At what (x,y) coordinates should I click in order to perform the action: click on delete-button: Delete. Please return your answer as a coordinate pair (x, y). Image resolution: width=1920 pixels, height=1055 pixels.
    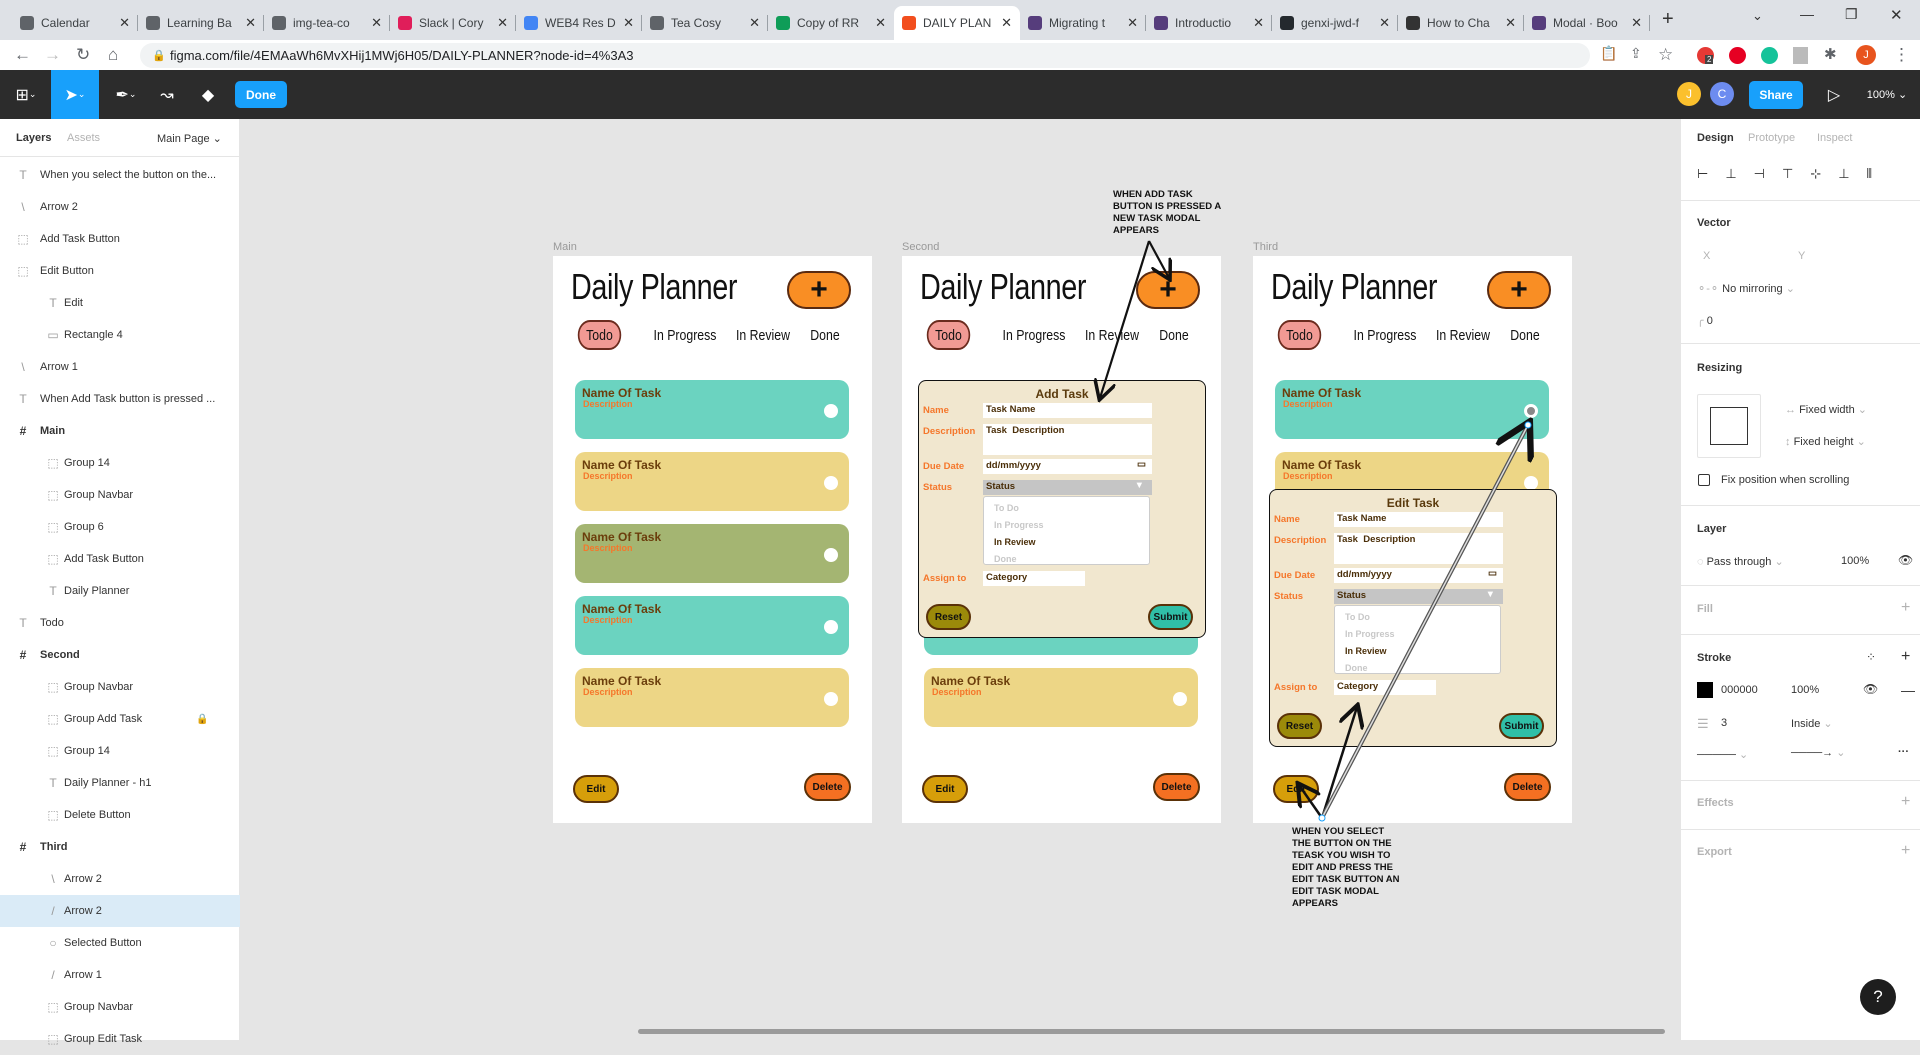
    Looking at the image, I should click on (1527, 787).